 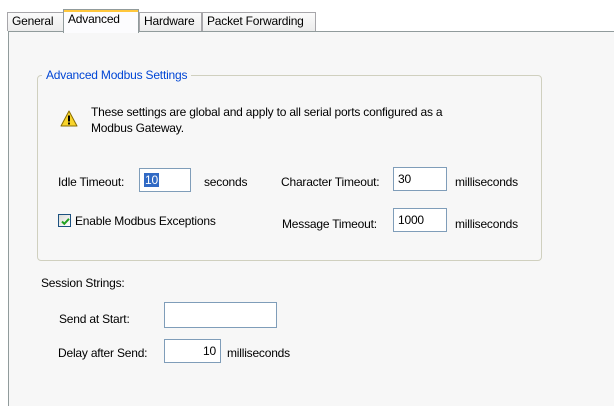 I want to click on notice-text-line2: Modbus Gateway., so click(x=137, y=128).